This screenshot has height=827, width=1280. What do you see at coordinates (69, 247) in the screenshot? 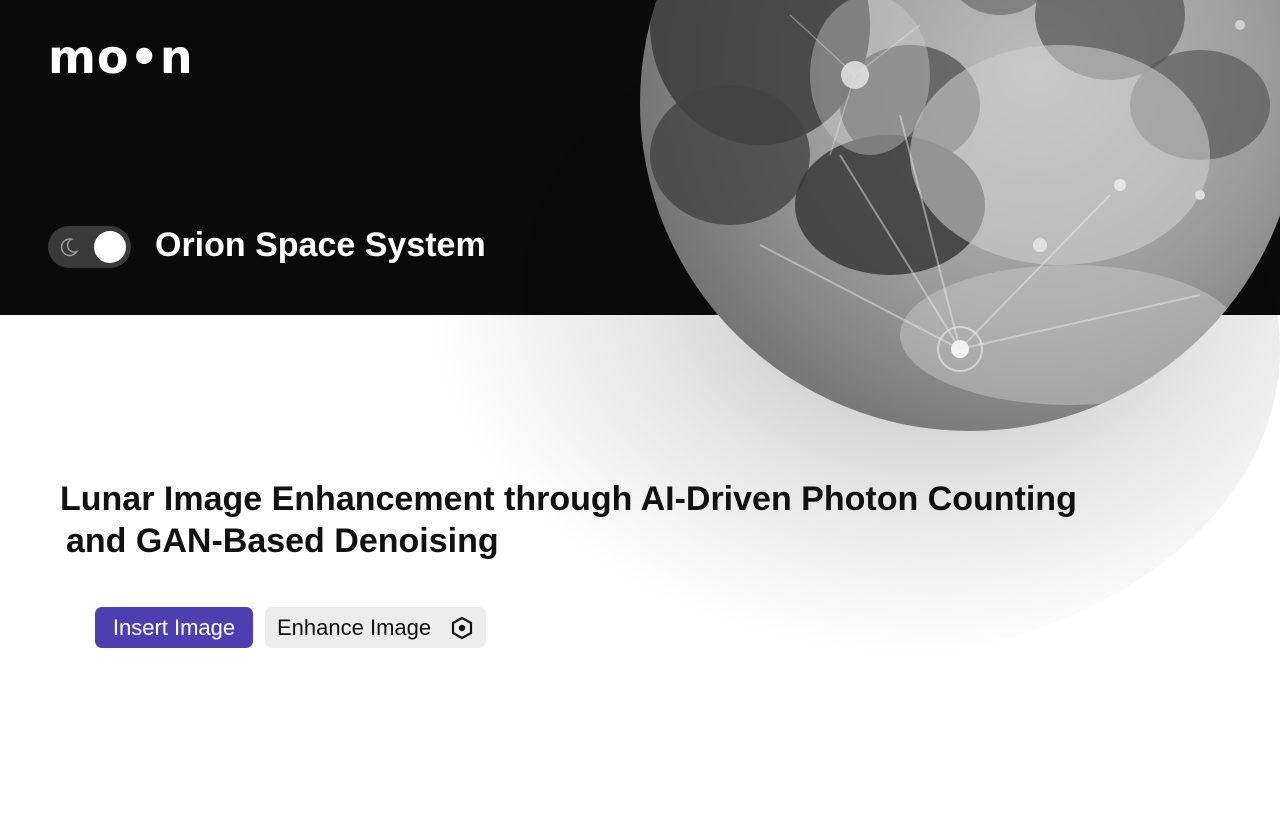
I see `moon-icon` at bounding box center [69, 247].